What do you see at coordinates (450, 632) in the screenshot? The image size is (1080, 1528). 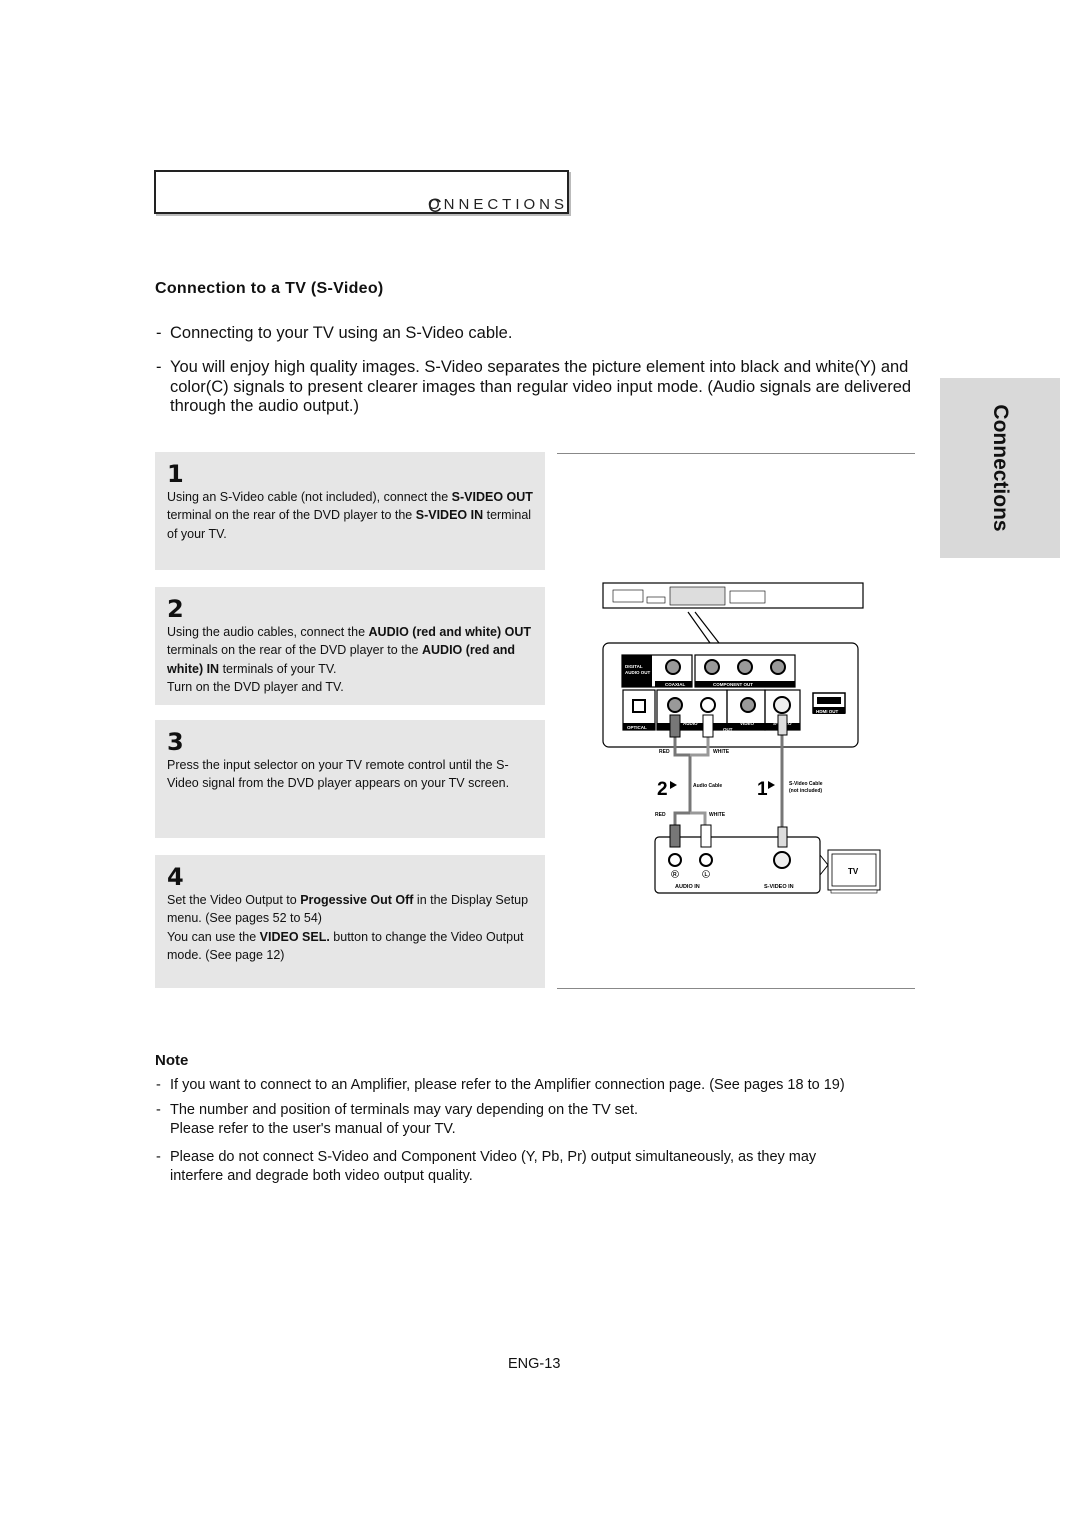 I see `step-text-bold: AUDIO (red and white) OUT` at bounding box center [450, 632].